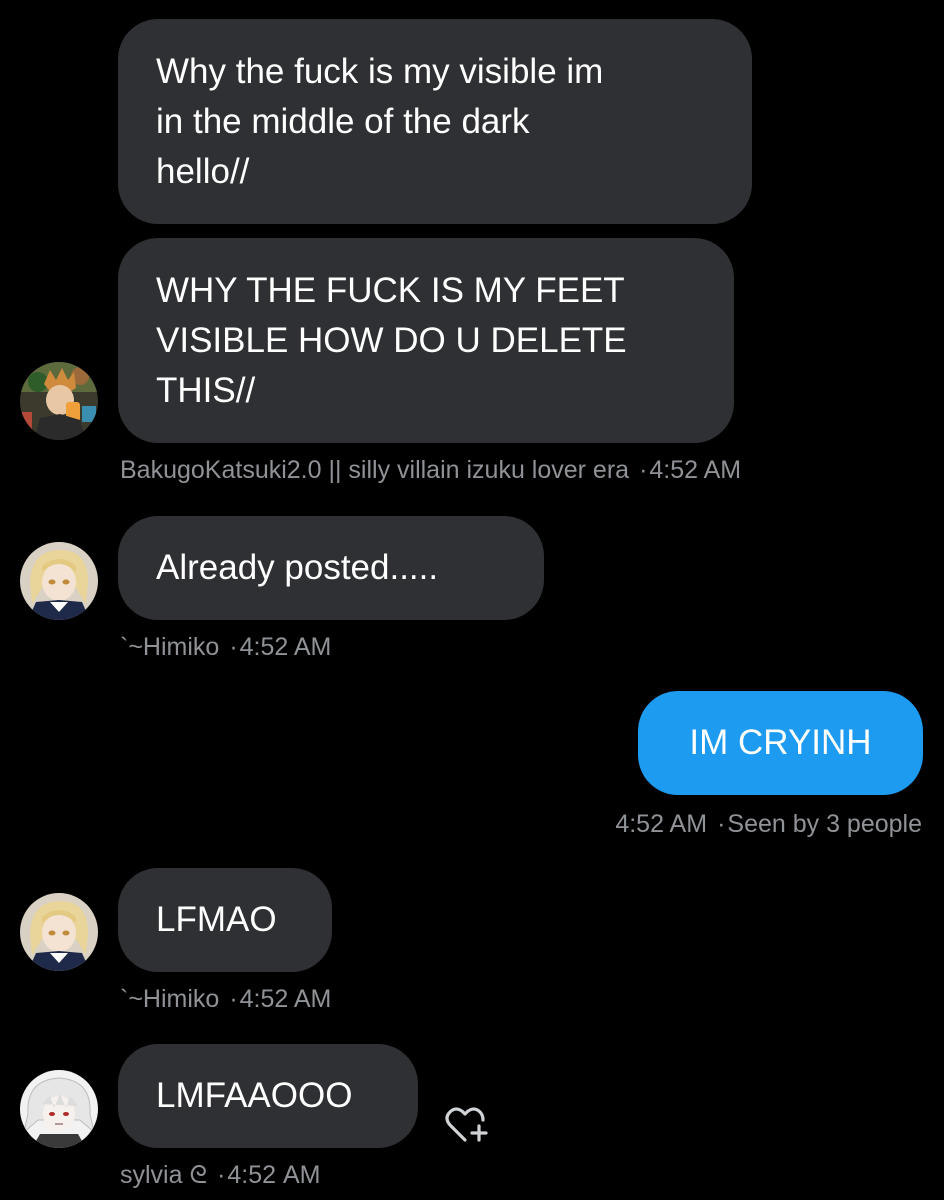 The image size is (944, 1200). I want to click on message-text: LFMAO, so click(216, 919).